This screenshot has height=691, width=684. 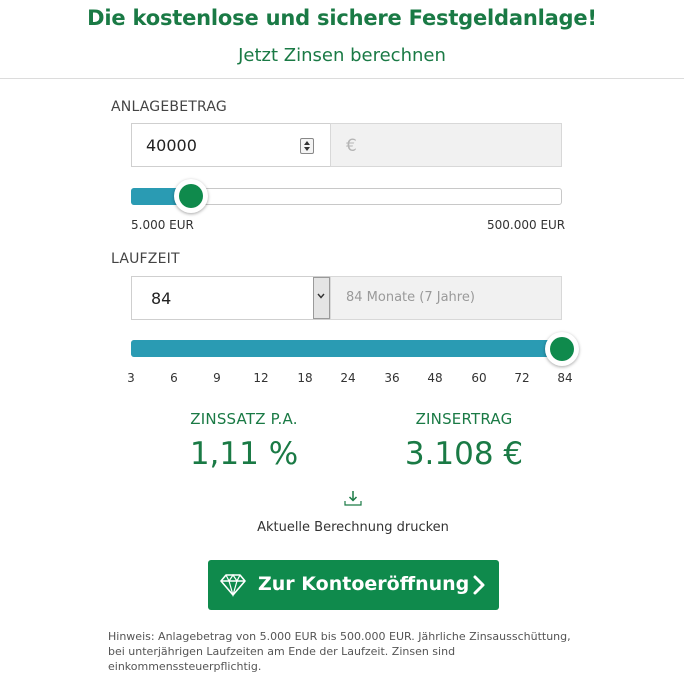 What do you see at coordinates (410, 297) in the screenshot?
I see `term-unit-text: 84 Monate (7 Jahre)` at bounding box center [410, 297].